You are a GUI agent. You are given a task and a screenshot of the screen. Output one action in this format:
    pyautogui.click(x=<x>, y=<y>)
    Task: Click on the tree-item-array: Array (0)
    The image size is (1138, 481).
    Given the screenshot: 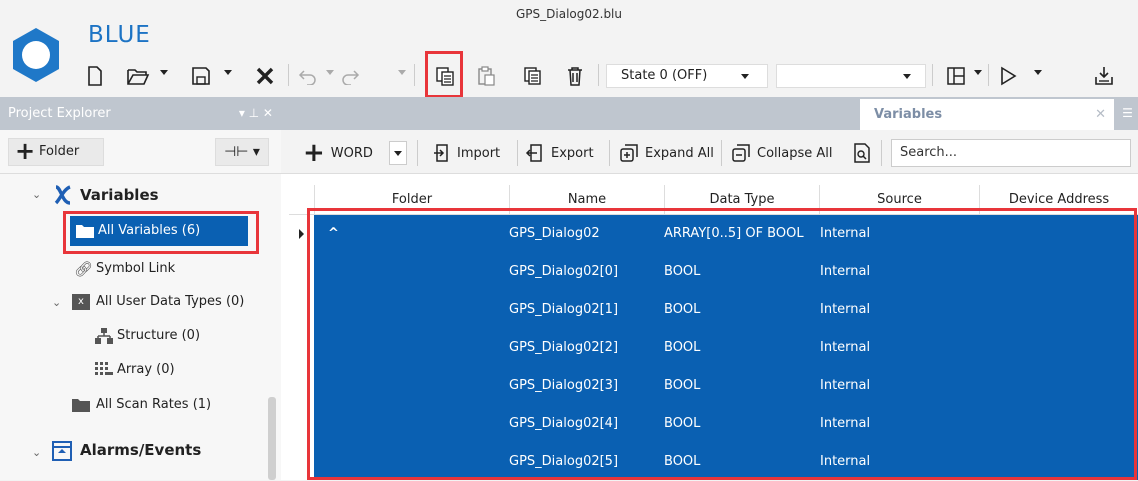 What is the action you would take?
    pyautogui.click(x=146, y=369)
    